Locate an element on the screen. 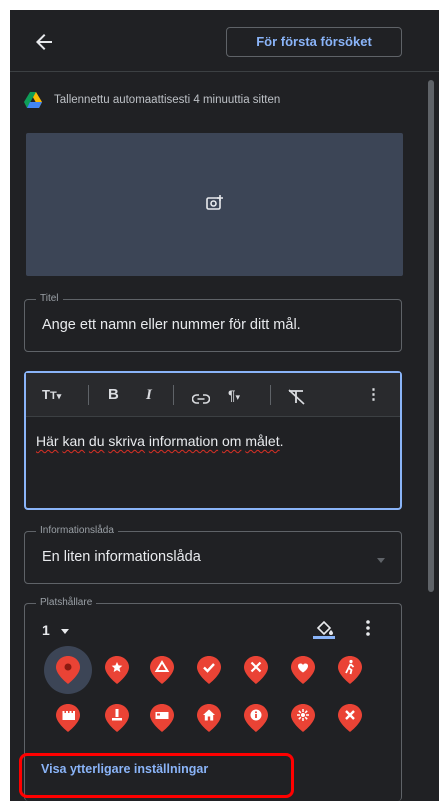 This screenshot has height=801, width=439. pin-restaurant-icon is located at coordinates (256, 670).